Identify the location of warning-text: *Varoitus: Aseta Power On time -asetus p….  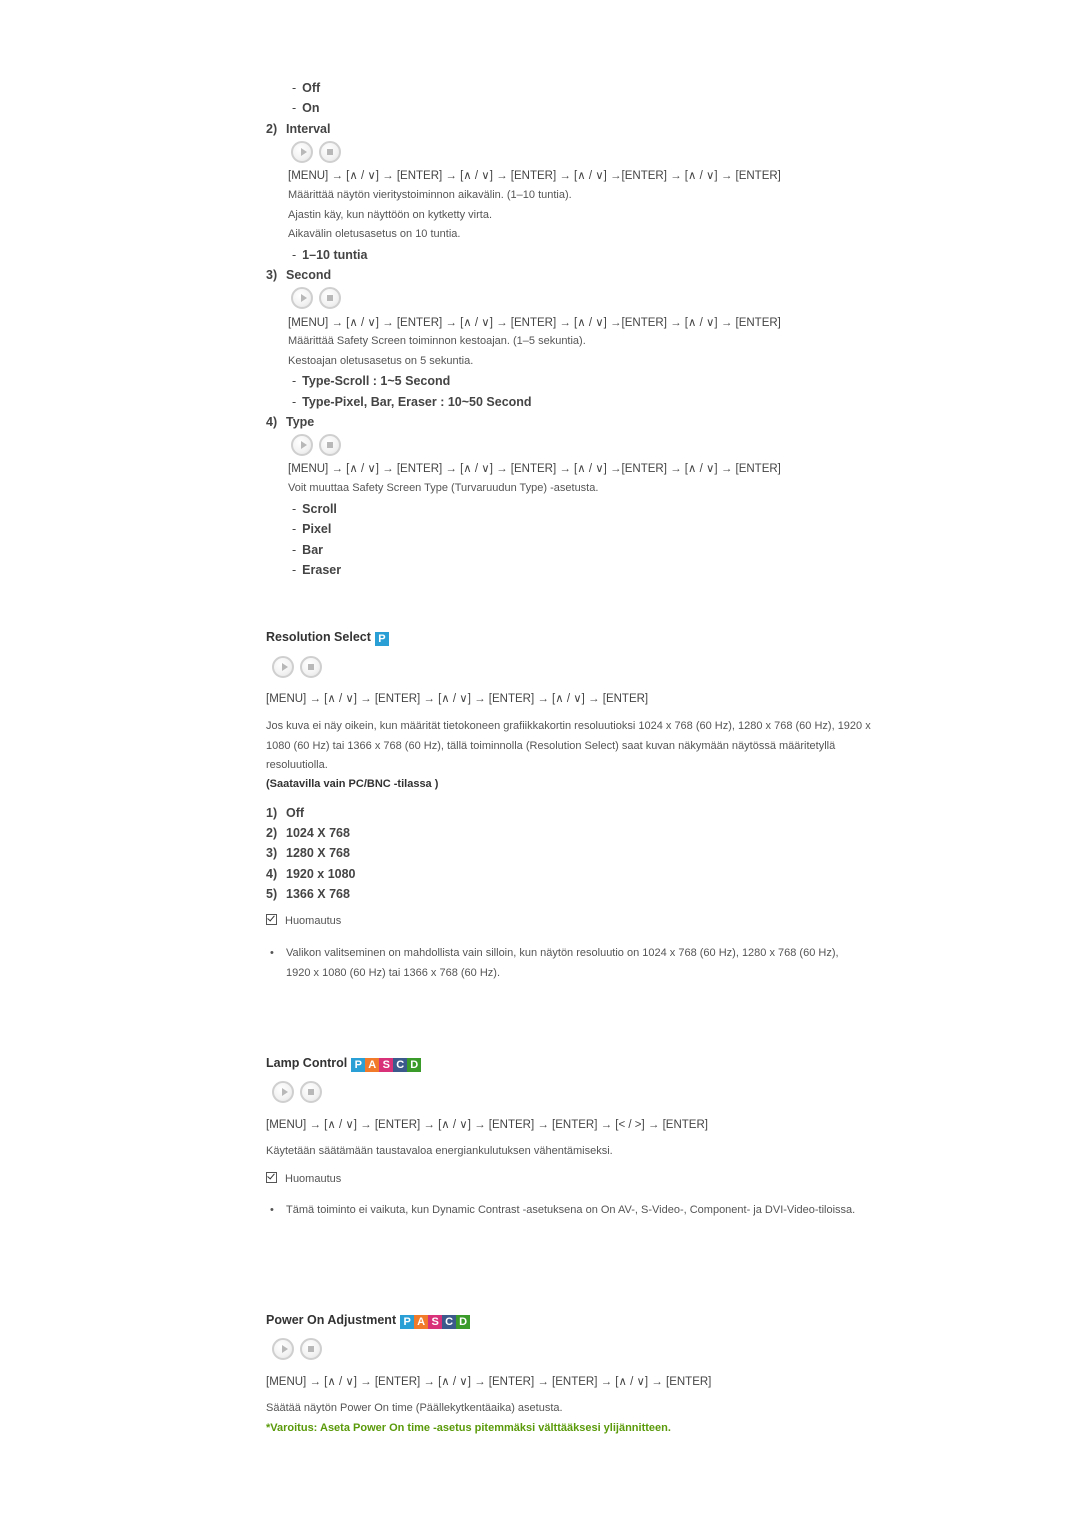
(468, 1428).